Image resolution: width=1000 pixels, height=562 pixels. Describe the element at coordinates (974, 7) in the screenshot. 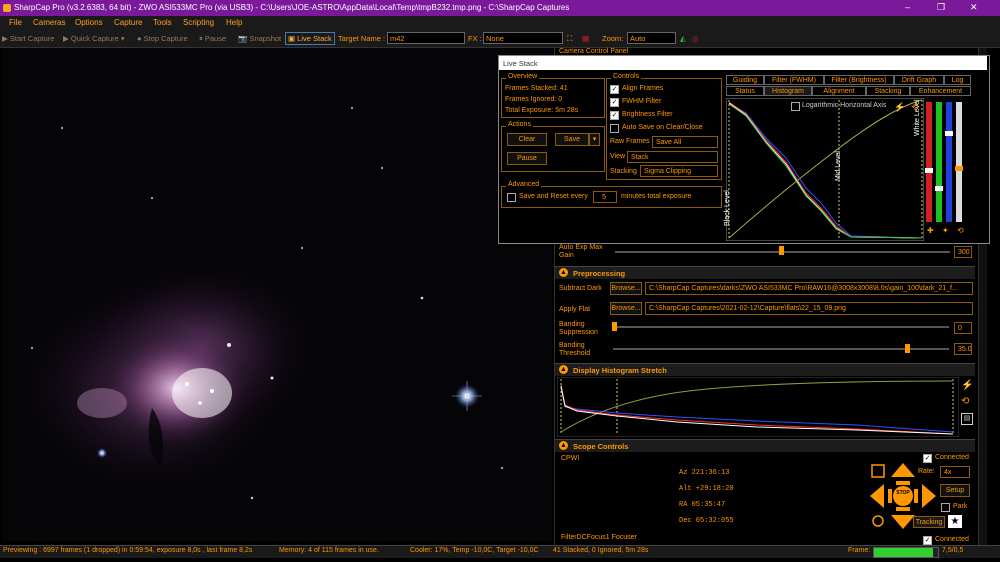

I see `close-button: ✕` at that location.